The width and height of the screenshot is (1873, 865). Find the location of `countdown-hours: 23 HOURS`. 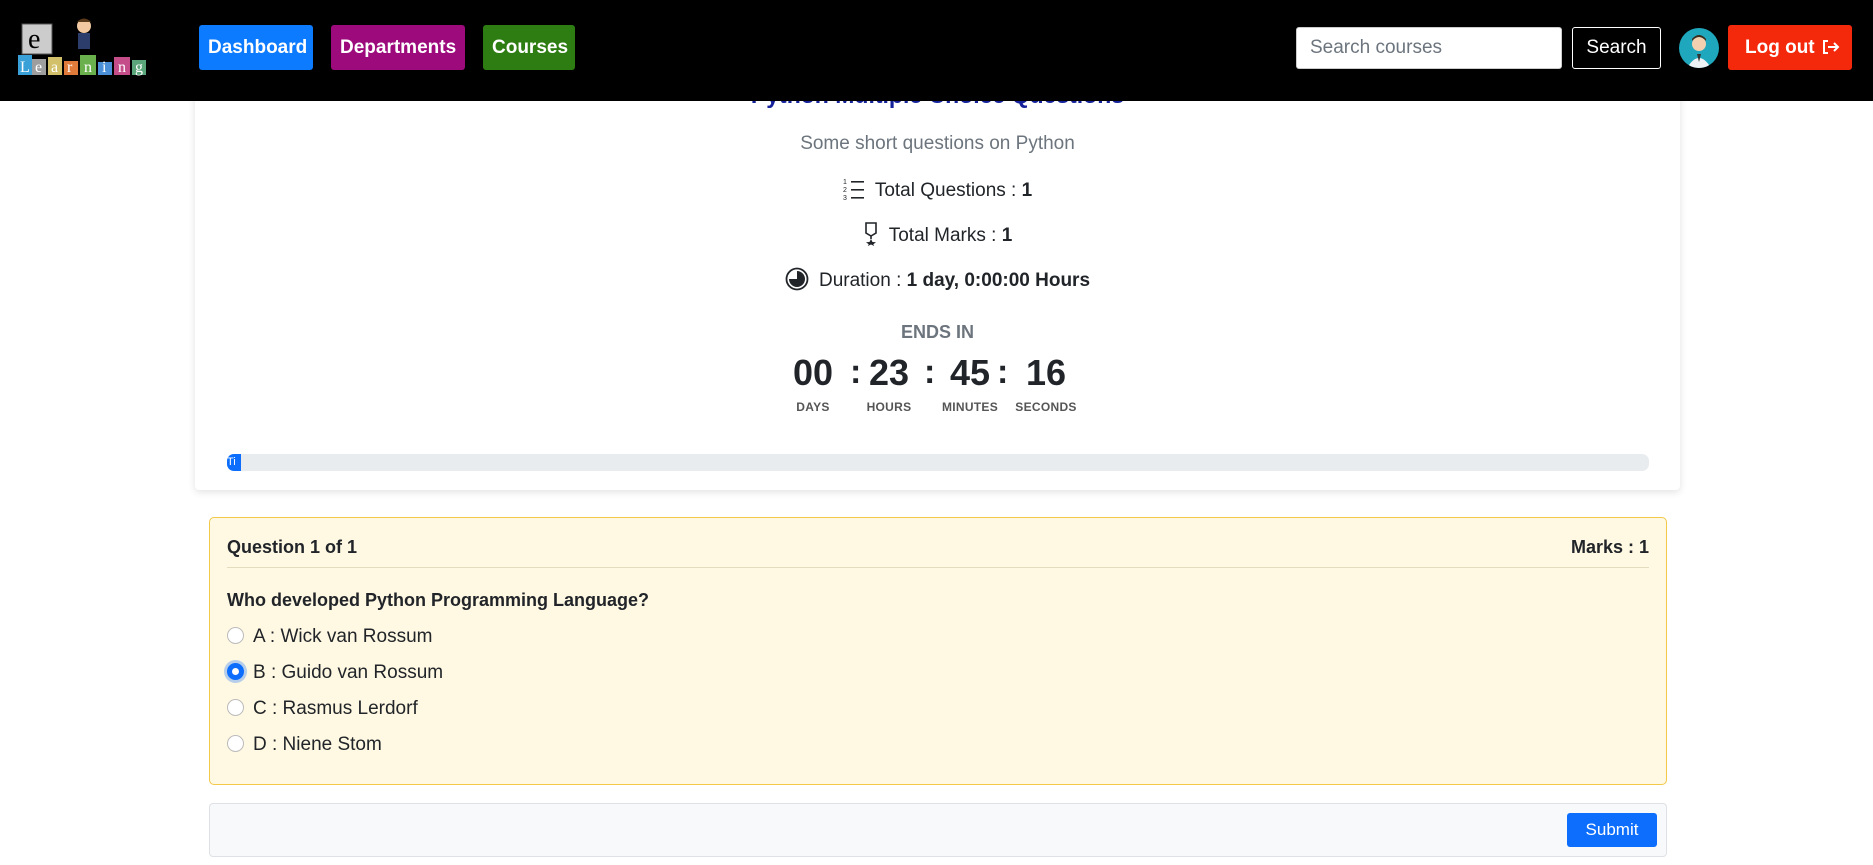

countdown-hours: 23 HOURS is located at coordinates (889, 382).